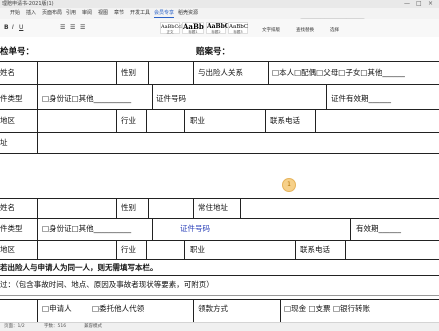  What do you see at coordinates (219, 4) in the screenshot?
I see `title-bar: 理赔申请书-2021版(1) — □ ×` at bounding box center [219, 4].